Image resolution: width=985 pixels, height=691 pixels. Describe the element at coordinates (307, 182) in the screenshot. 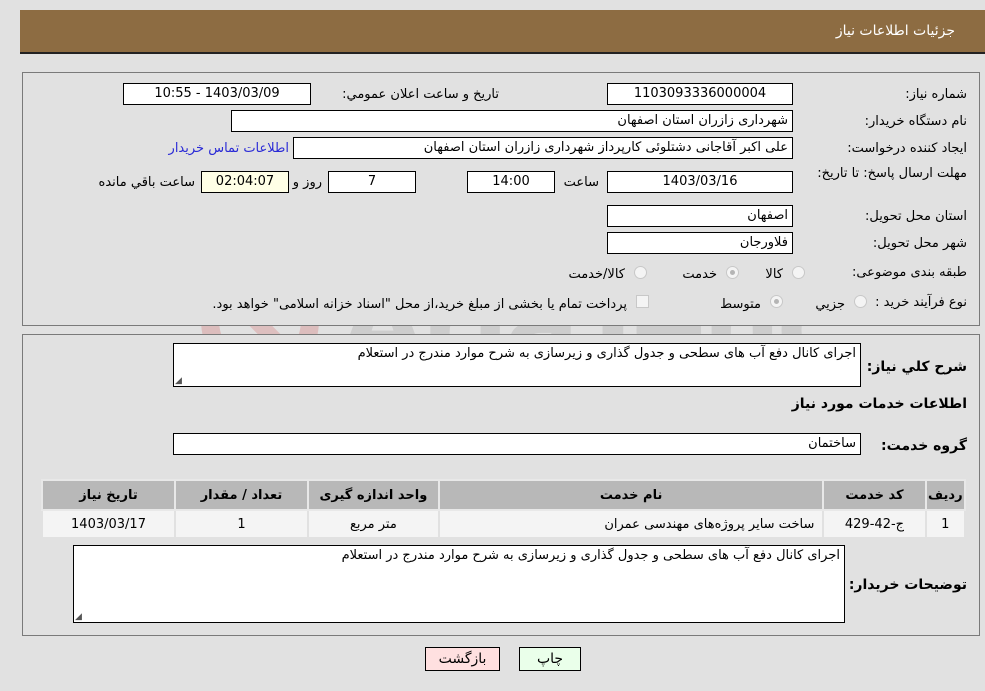

I see `days-label: روز و` at that location.